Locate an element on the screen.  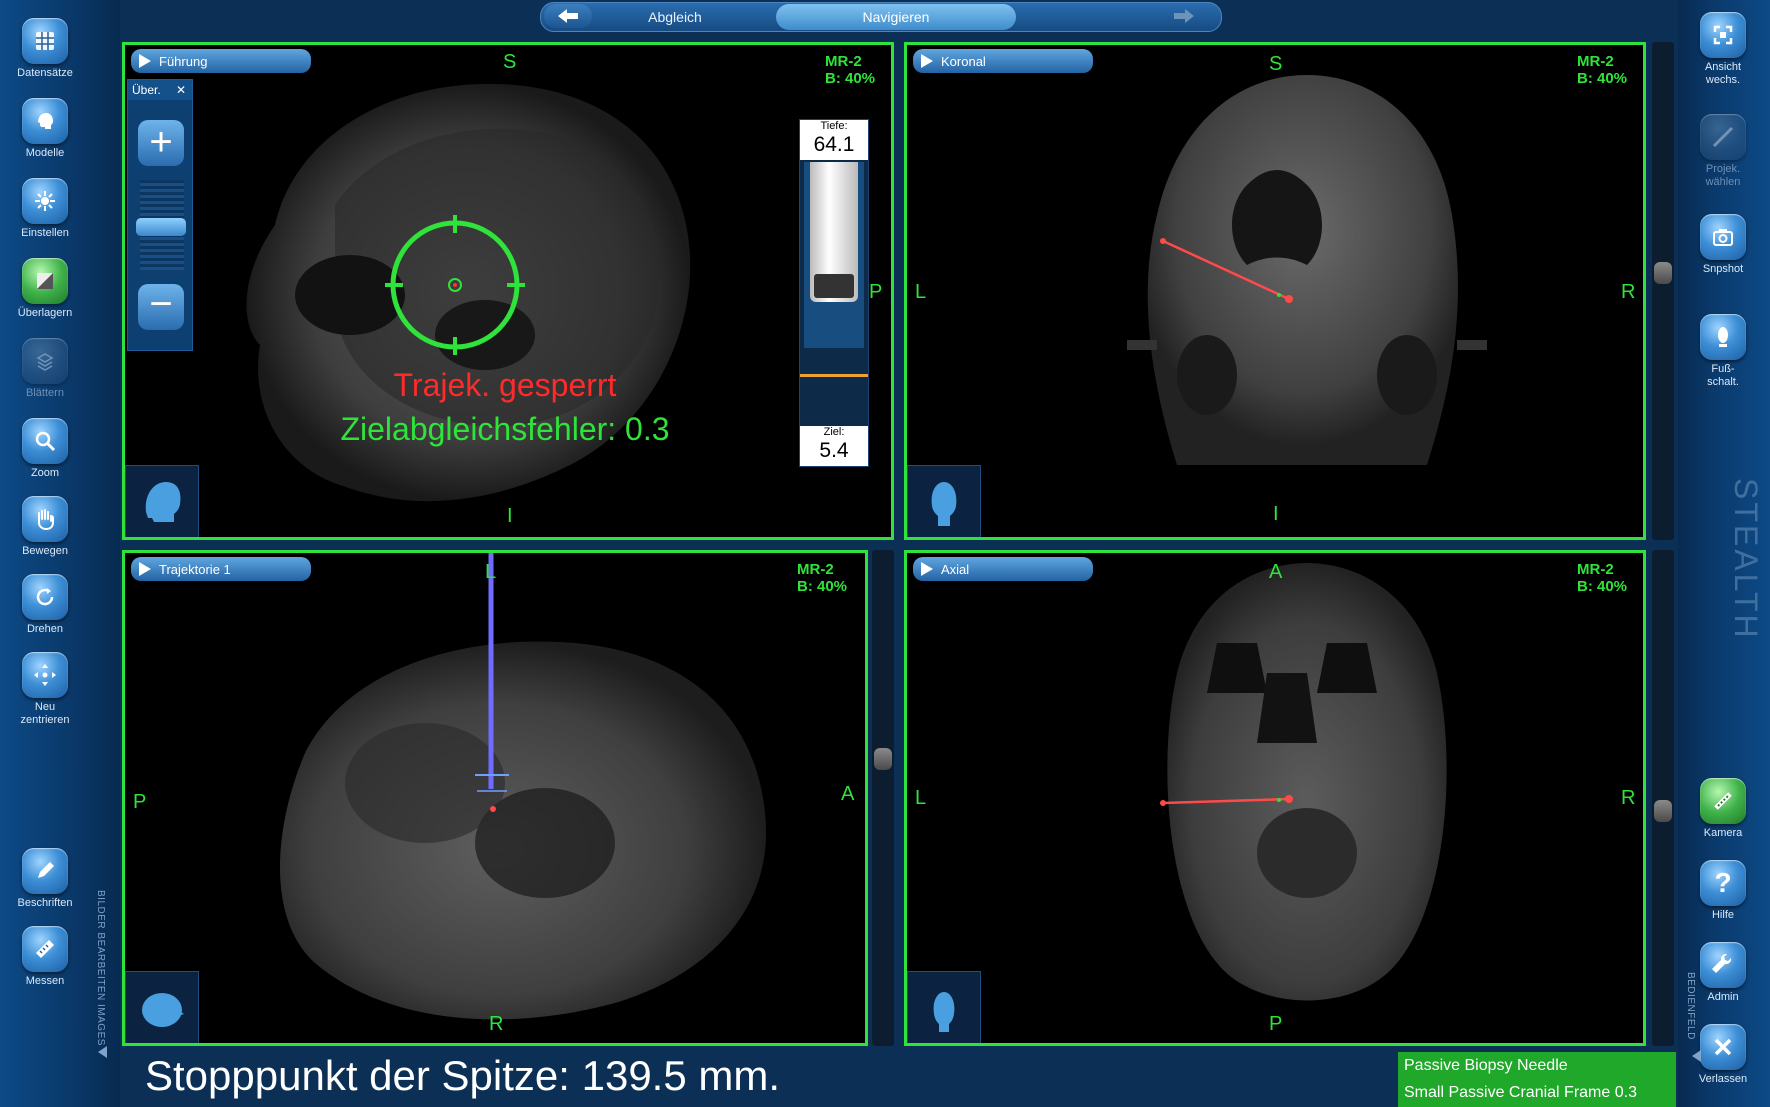
adjust-button: Einstellen is located at coordinates (45, 209).